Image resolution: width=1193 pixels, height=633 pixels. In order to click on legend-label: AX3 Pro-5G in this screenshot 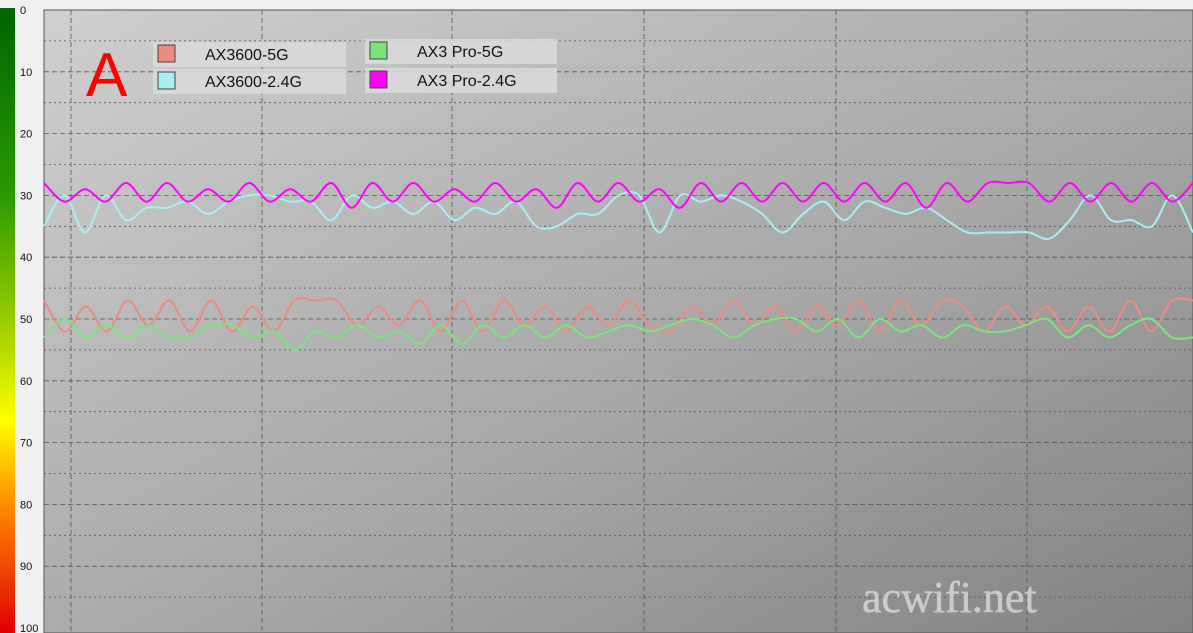, I will do `click(460, 52)`.